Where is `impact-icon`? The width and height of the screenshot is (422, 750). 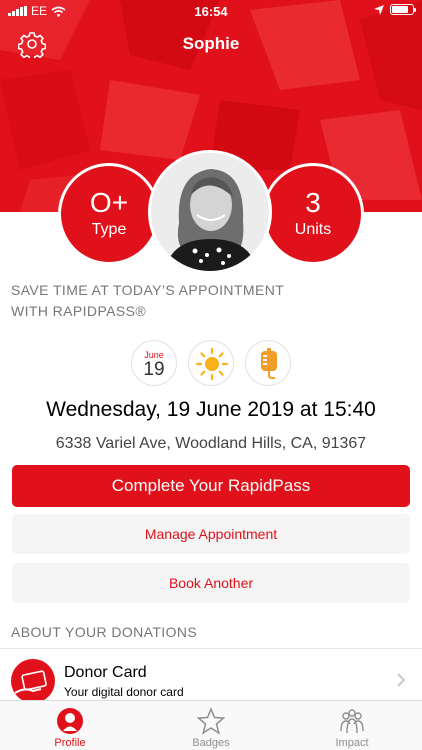
impact-icon is located at coordinates (352, 721).